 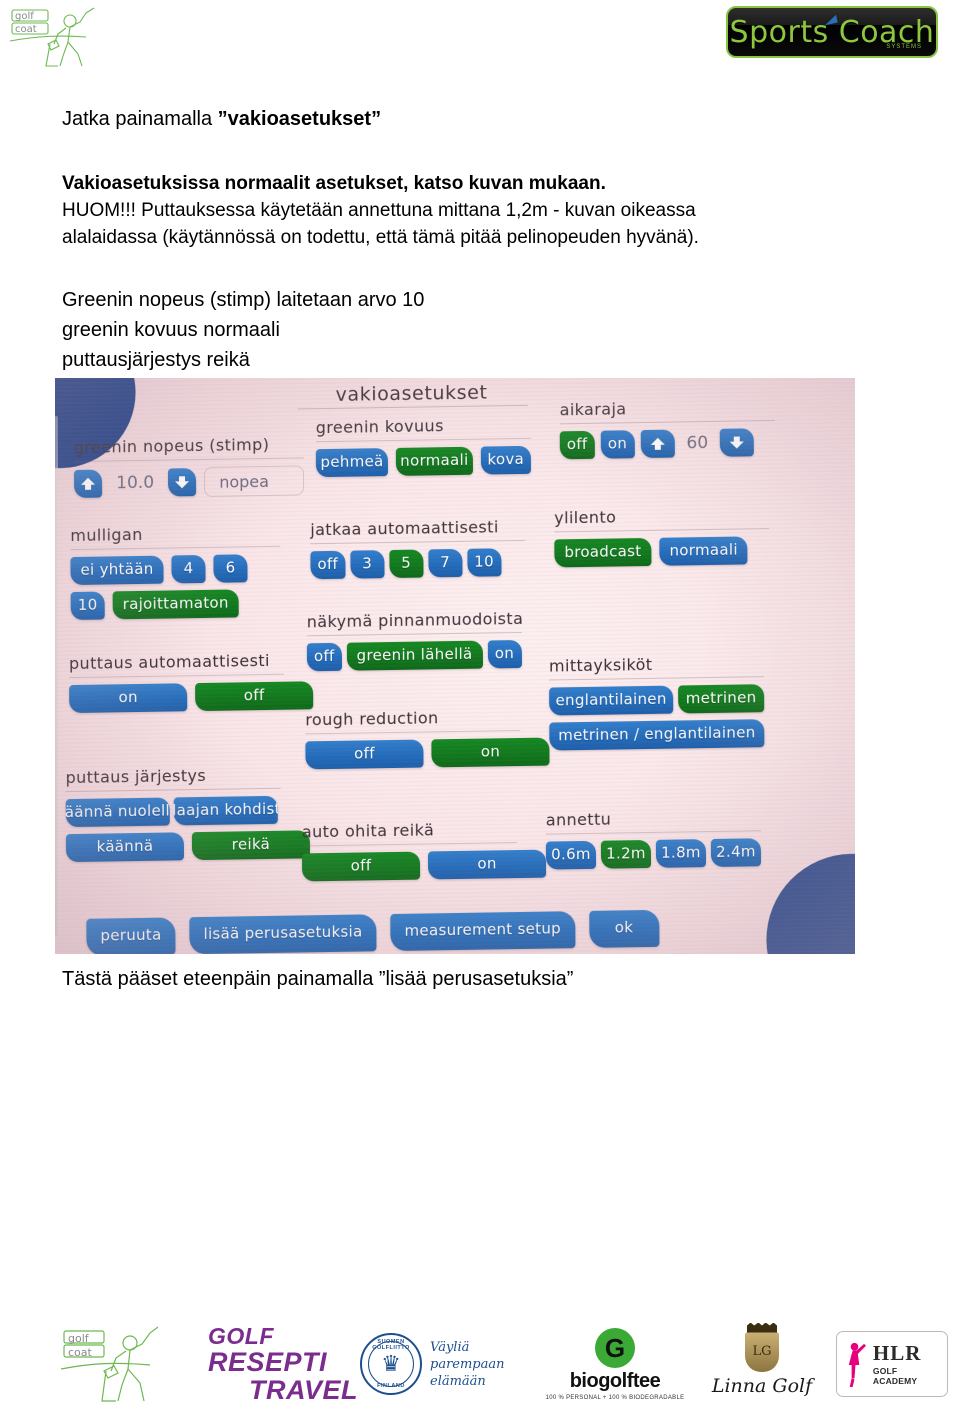 What do you see at coordinates (681, 853) in the screenshot?
I see `option-annettu-1-8m: 1.8m` at bounding box center [681, 853].